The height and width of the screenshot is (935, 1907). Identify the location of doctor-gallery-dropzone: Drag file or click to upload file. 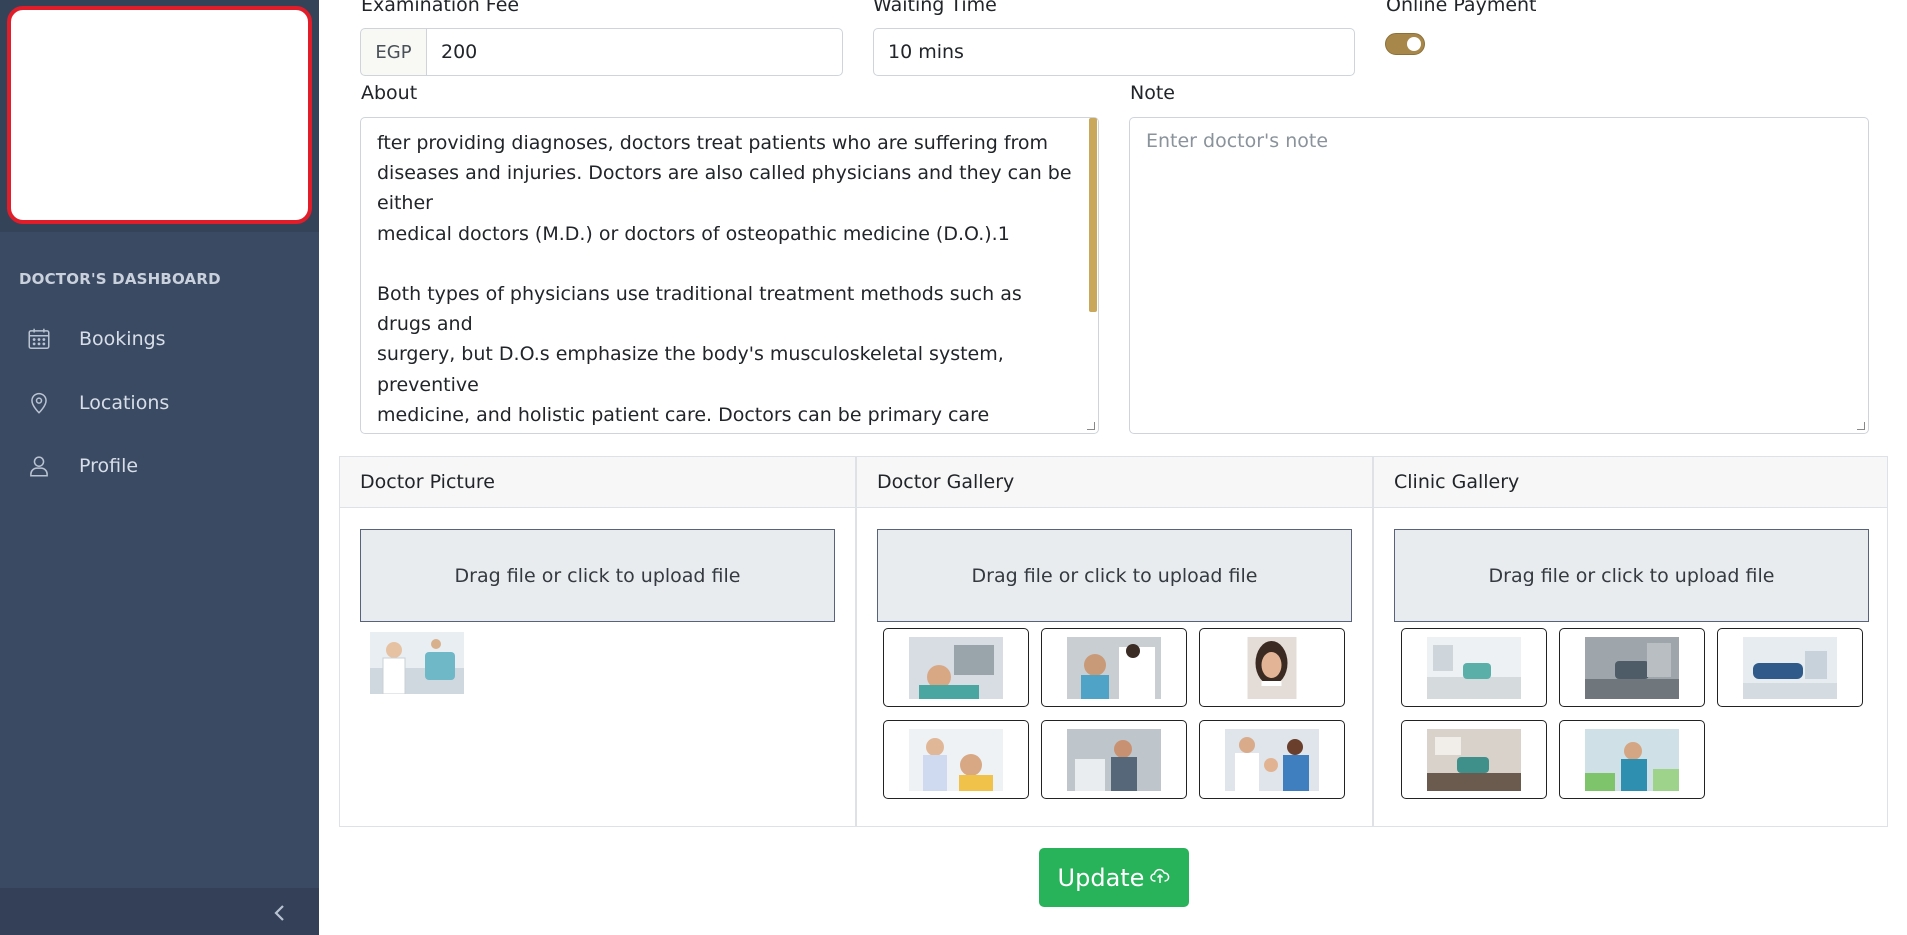
(1114, 575).